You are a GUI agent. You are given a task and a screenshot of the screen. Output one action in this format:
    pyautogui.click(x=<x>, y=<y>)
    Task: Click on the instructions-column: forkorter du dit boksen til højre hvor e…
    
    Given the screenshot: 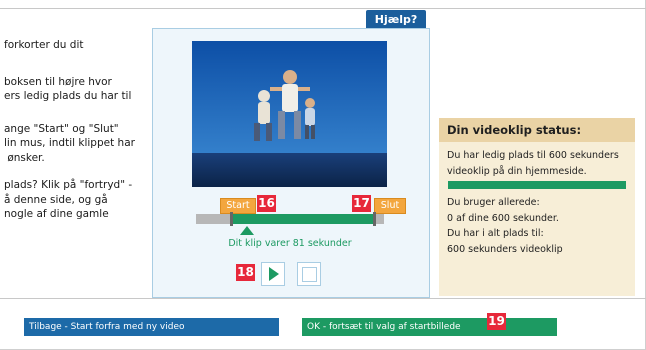 What is the action you would take?
    pyautogui.click(x=77, y=136)
    